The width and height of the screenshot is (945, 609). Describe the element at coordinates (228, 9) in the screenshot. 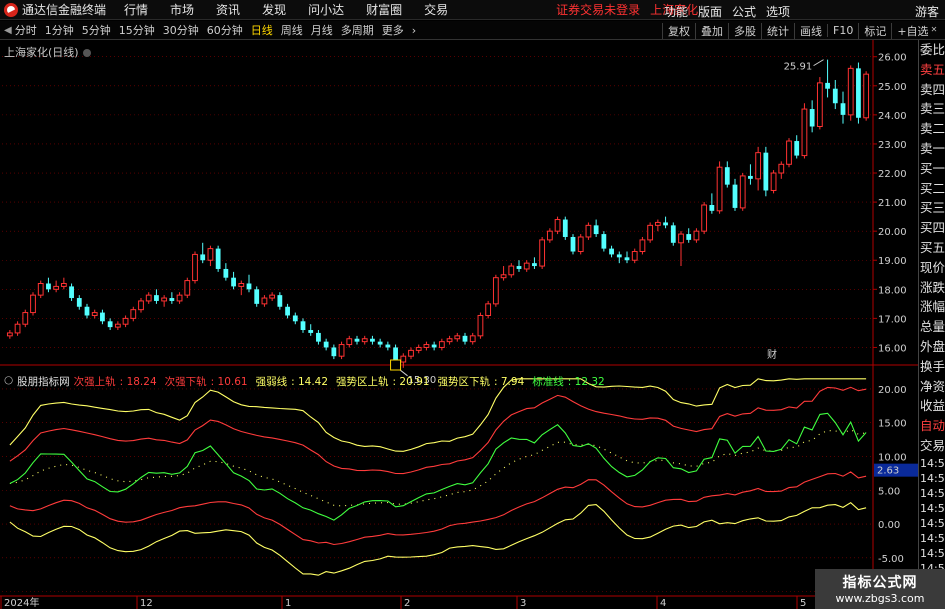

I see `menu-news: 资讯` at that location.